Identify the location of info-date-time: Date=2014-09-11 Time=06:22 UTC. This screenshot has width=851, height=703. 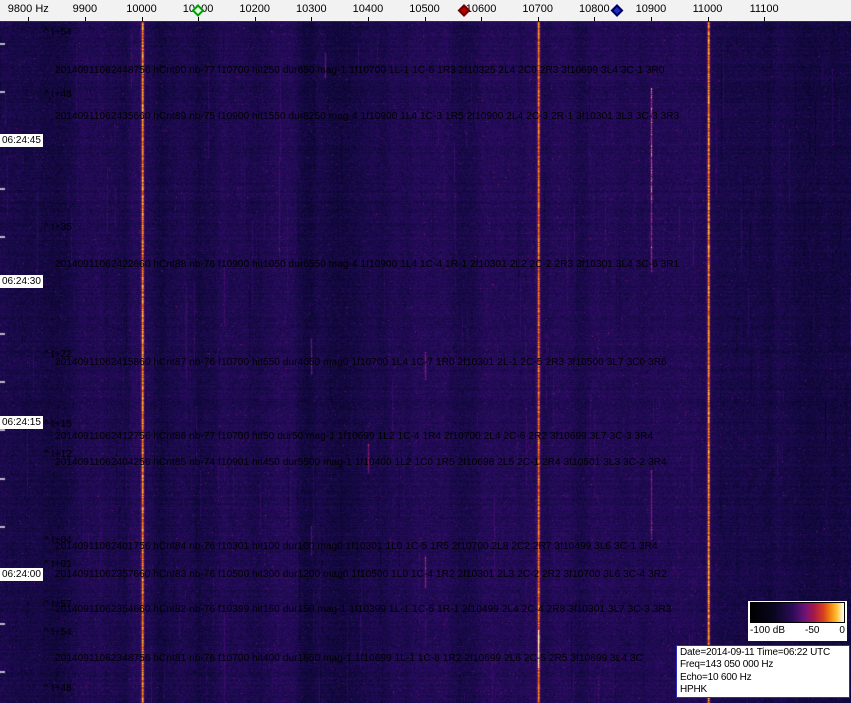
(755, 652).